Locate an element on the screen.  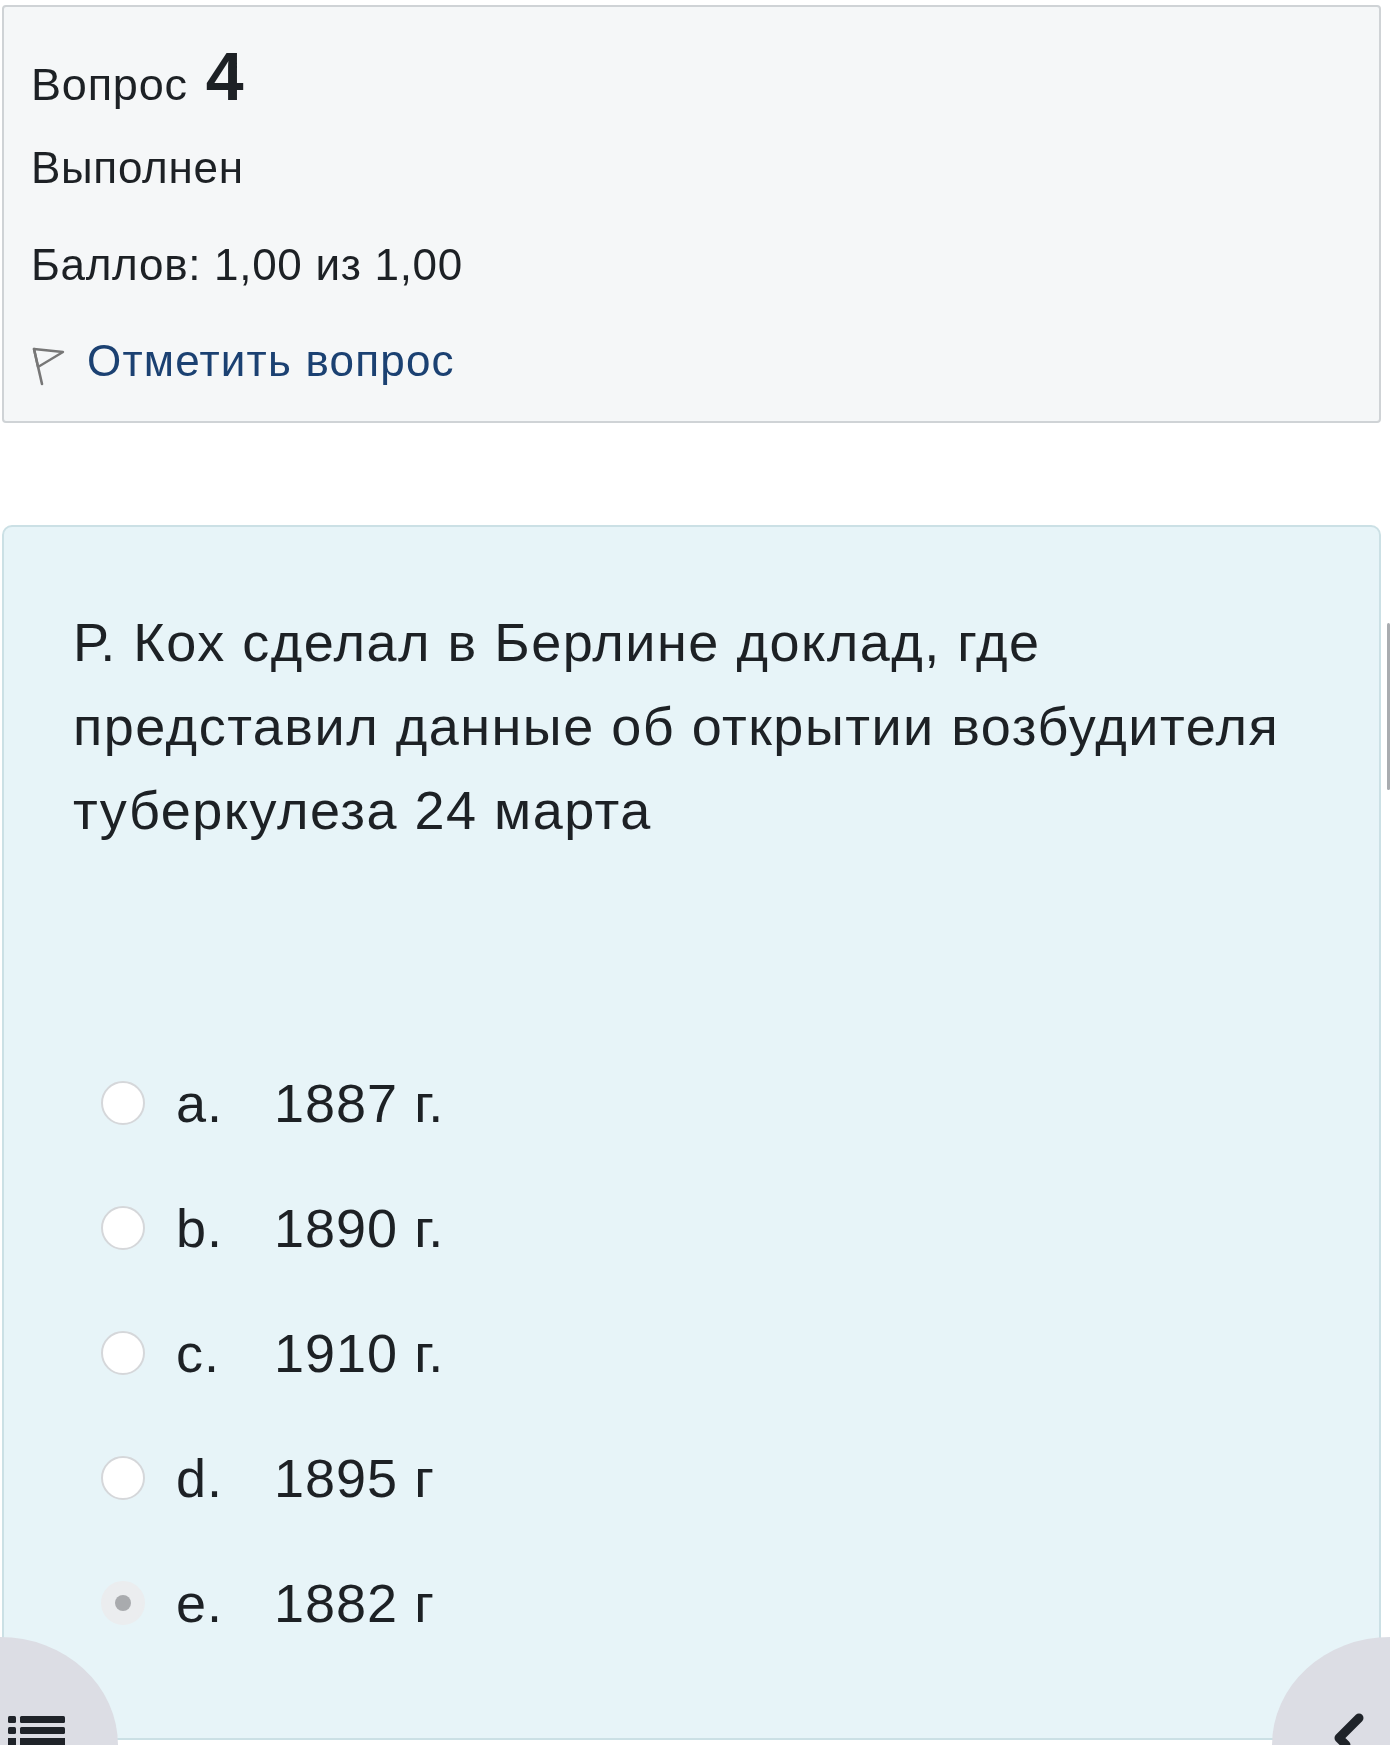
list-icon is located at coordinates (36, 1730).